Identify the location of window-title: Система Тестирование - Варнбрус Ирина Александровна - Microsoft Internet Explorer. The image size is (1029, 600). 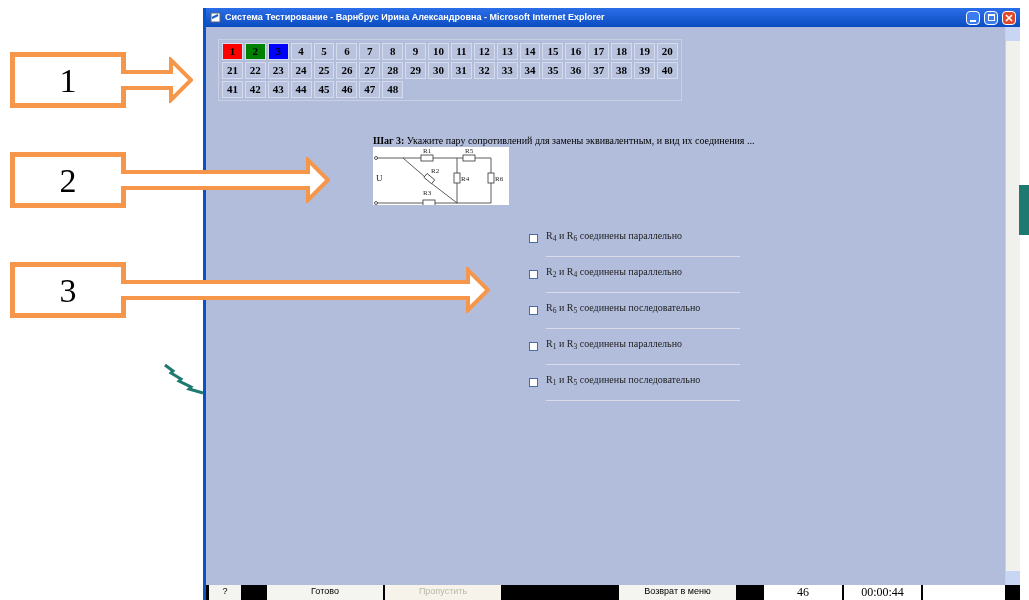
(415, 17).